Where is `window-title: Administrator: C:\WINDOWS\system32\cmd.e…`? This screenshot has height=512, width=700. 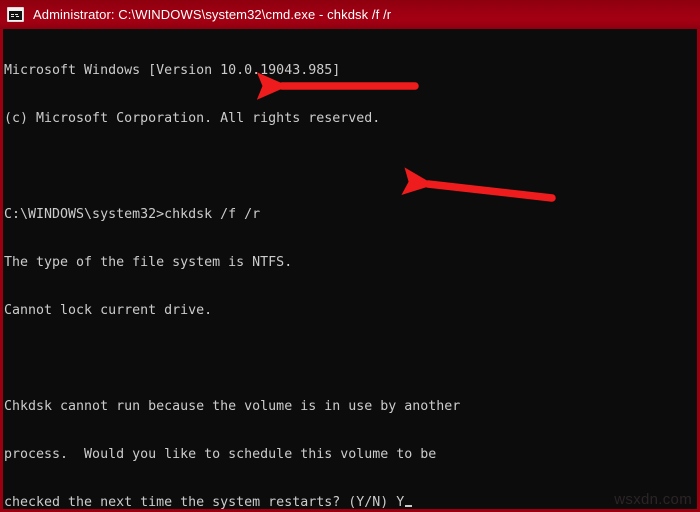
window-title: Administrator: C:\WINDOWS\system32\cmd.e… is located at coordinates (212, 14).